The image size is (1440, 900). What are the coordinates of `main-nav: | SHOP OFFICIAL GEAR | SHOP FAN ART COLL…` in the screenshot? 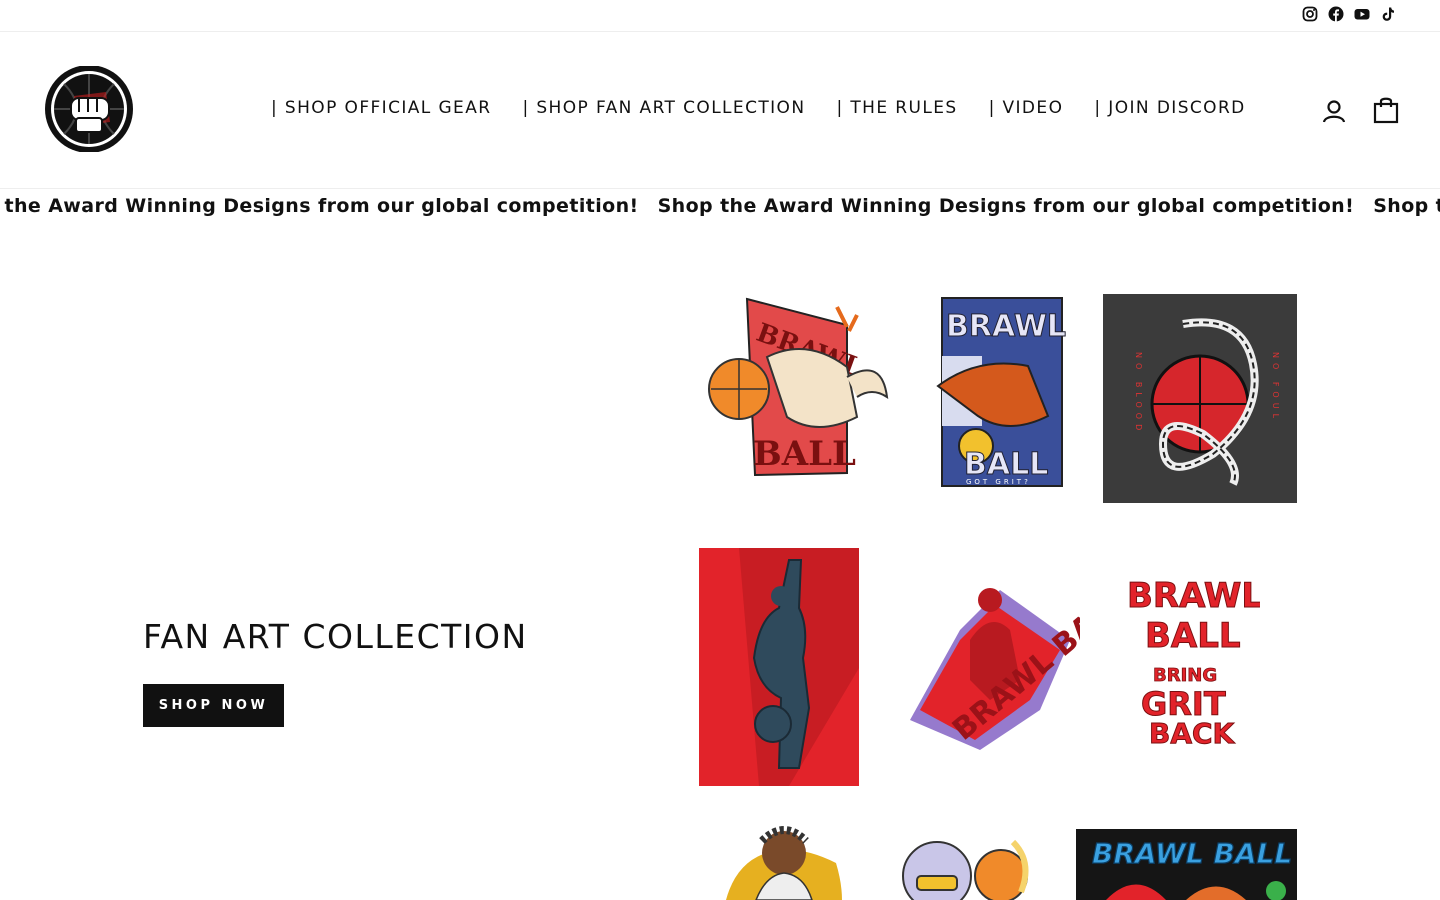 It's located at (758, 108).